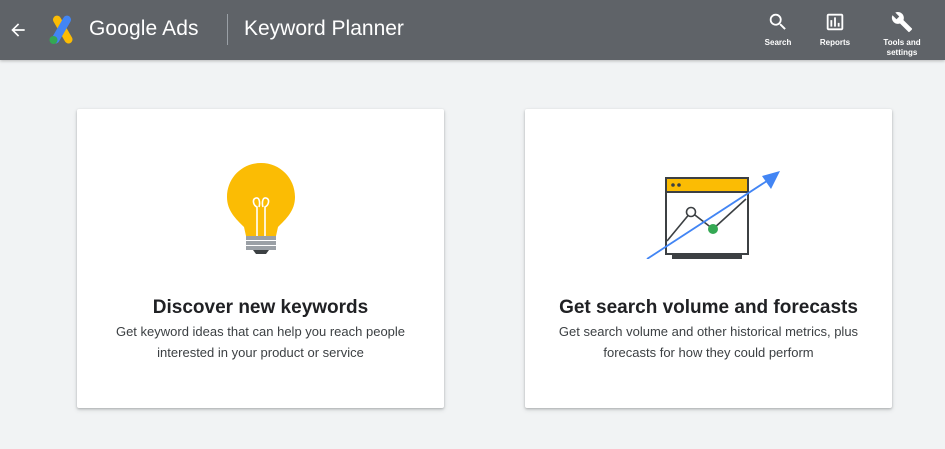 The width and height of the screenshot is (945, 449). I want to click on reports-tool-label: Reports, so click(835, 42).